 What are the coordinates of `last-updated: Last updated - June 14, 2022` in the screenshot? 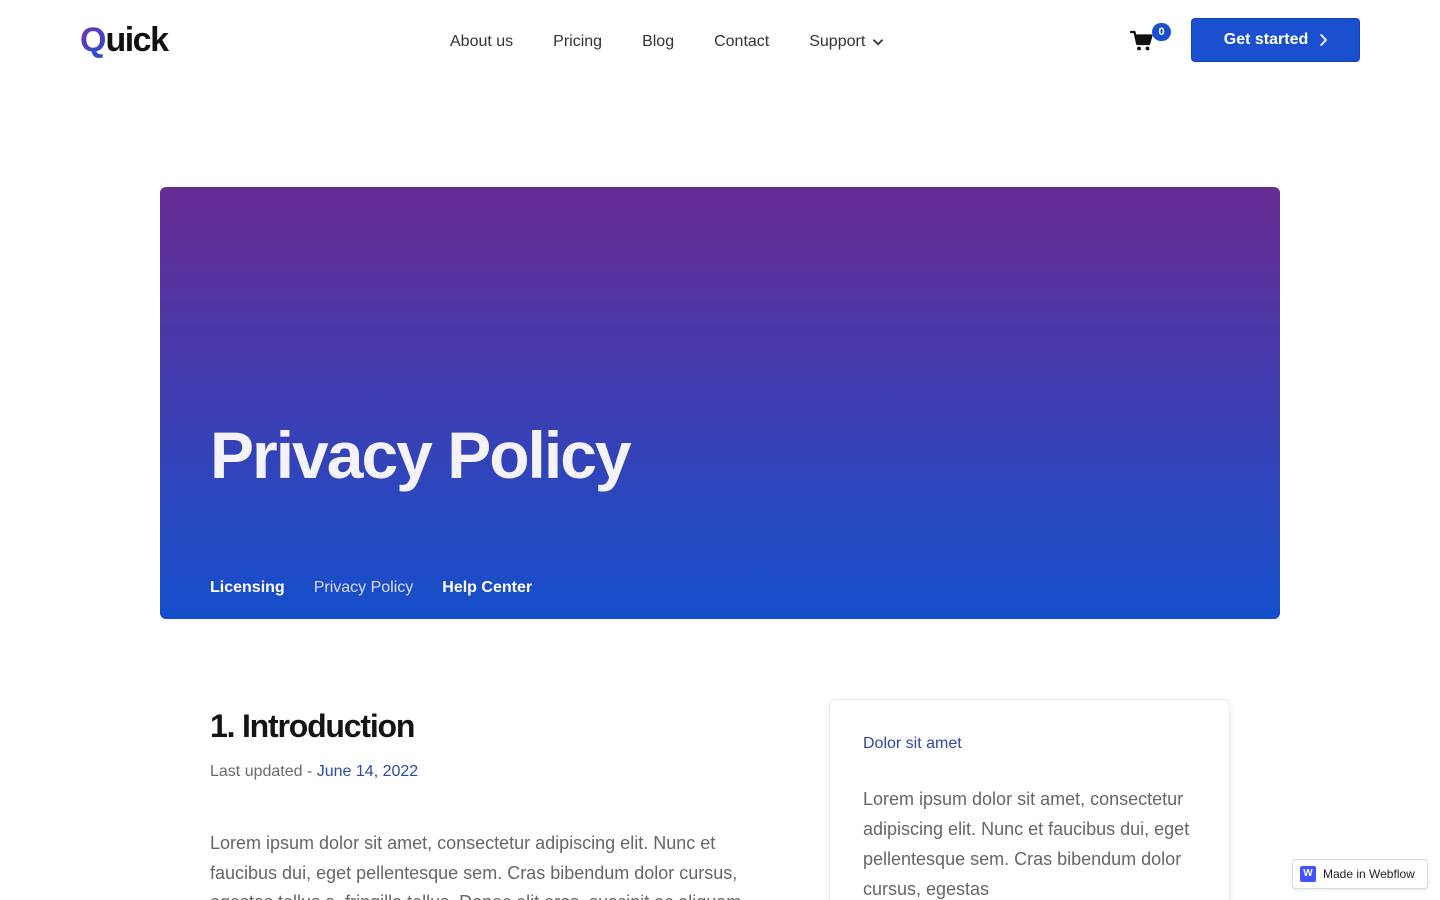 It's located at (314, 772).